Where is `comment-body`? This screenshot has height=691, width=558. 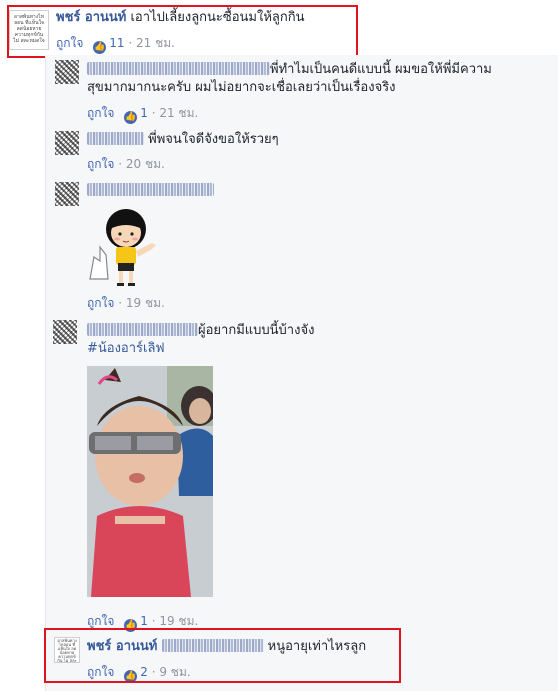 comment-body is located at coordinates (150, 190).